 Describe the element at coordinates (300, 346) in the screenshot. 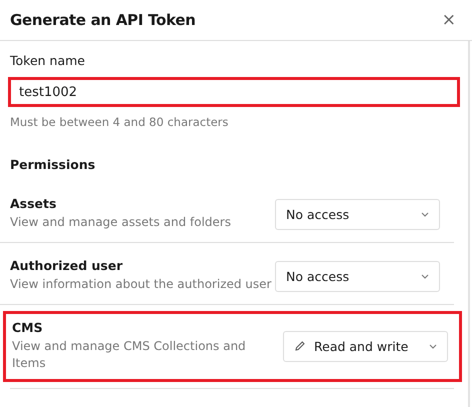

I see `pencil-icon` at that location.